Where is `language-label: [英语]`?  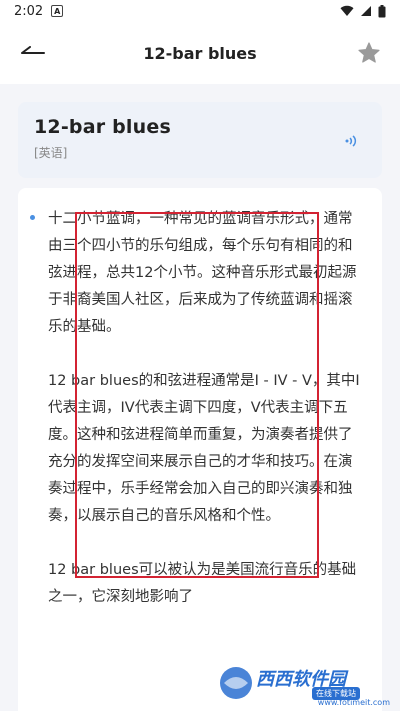 language-label: [英语] is located at coordinates (51, 153).